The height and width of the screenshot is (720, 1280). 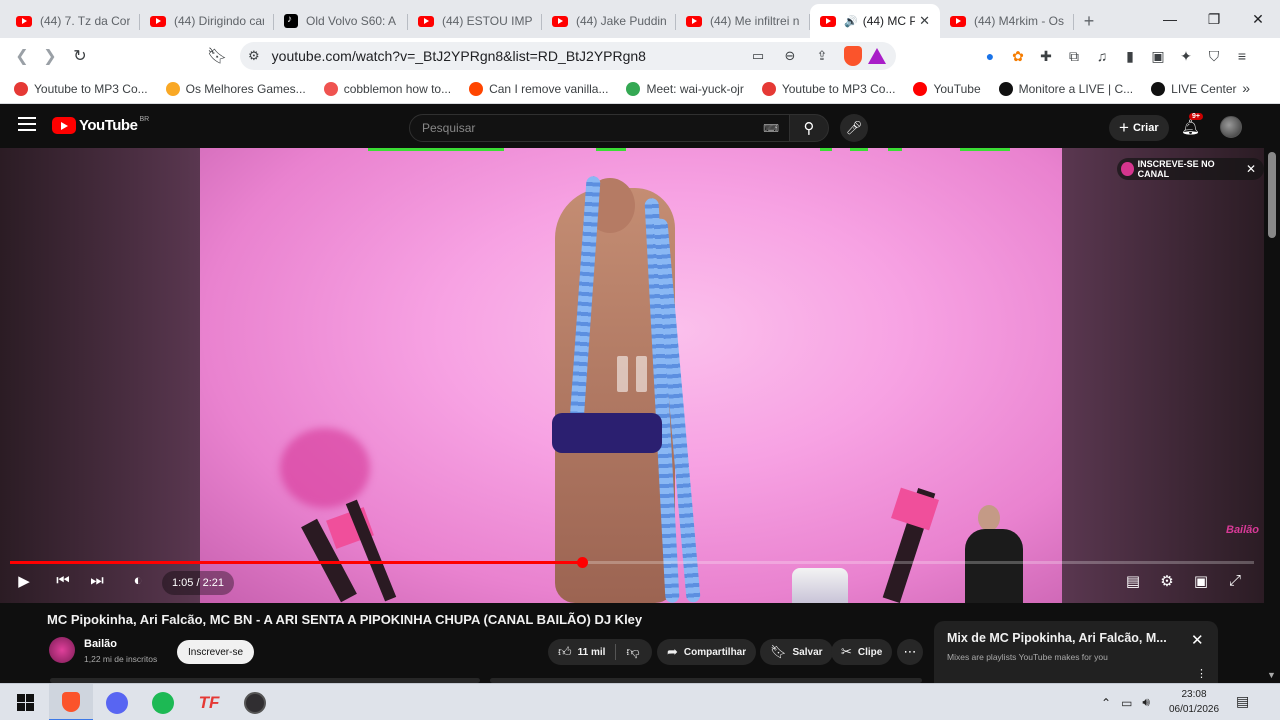 What do you see at coordinates (117, 702) in the screenshot?
I see `discord-icon` at bounding box center [117, 702].